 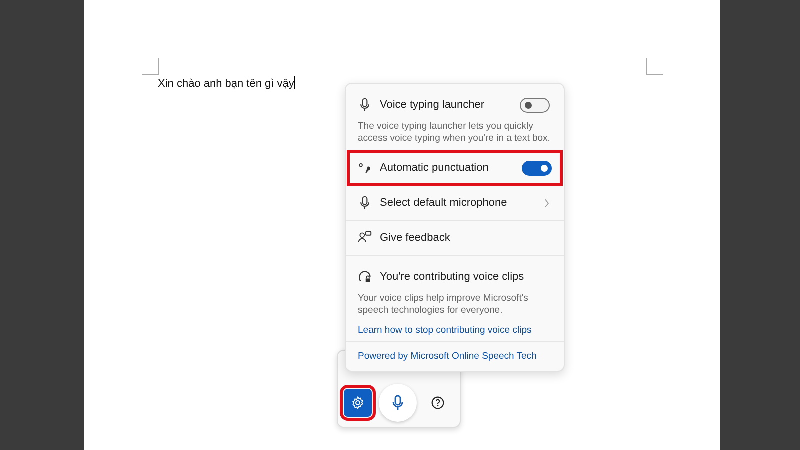 I want to click on setting-row: Automatic punctuation, so click(x=455, y=168).